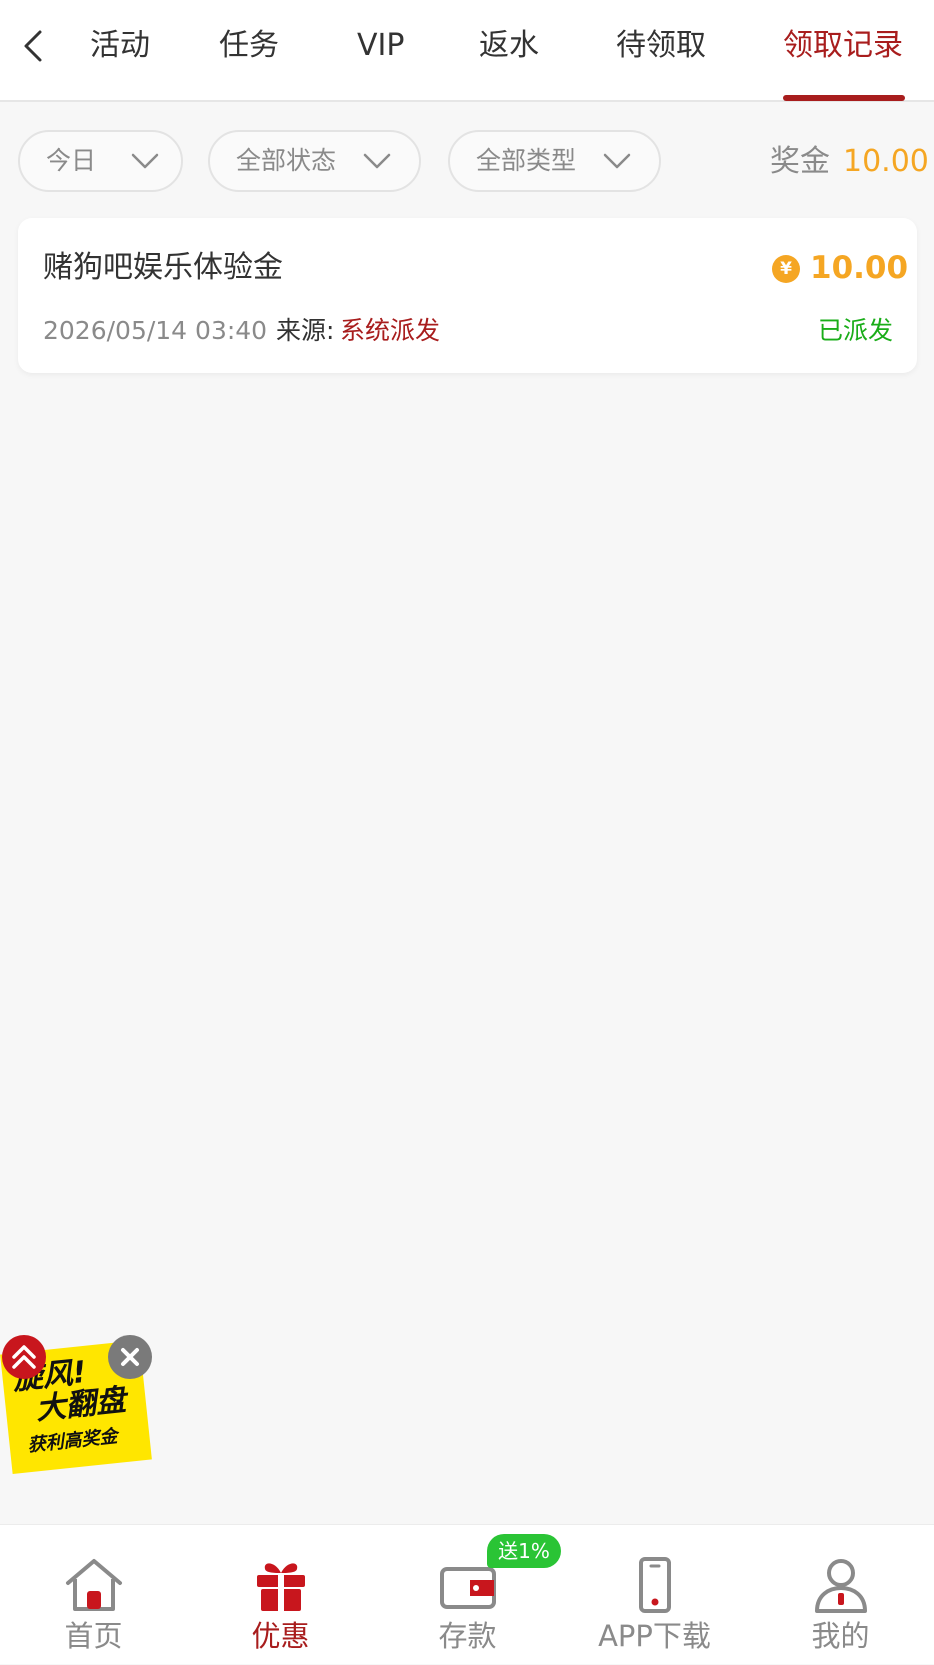 Image resolution: width=934 pixels, height=1665 pixels. What do you see at coordinates (390, 330) in the screenshot?
I see `record-source-value: 系统派发` at bounding box center [390, 330].